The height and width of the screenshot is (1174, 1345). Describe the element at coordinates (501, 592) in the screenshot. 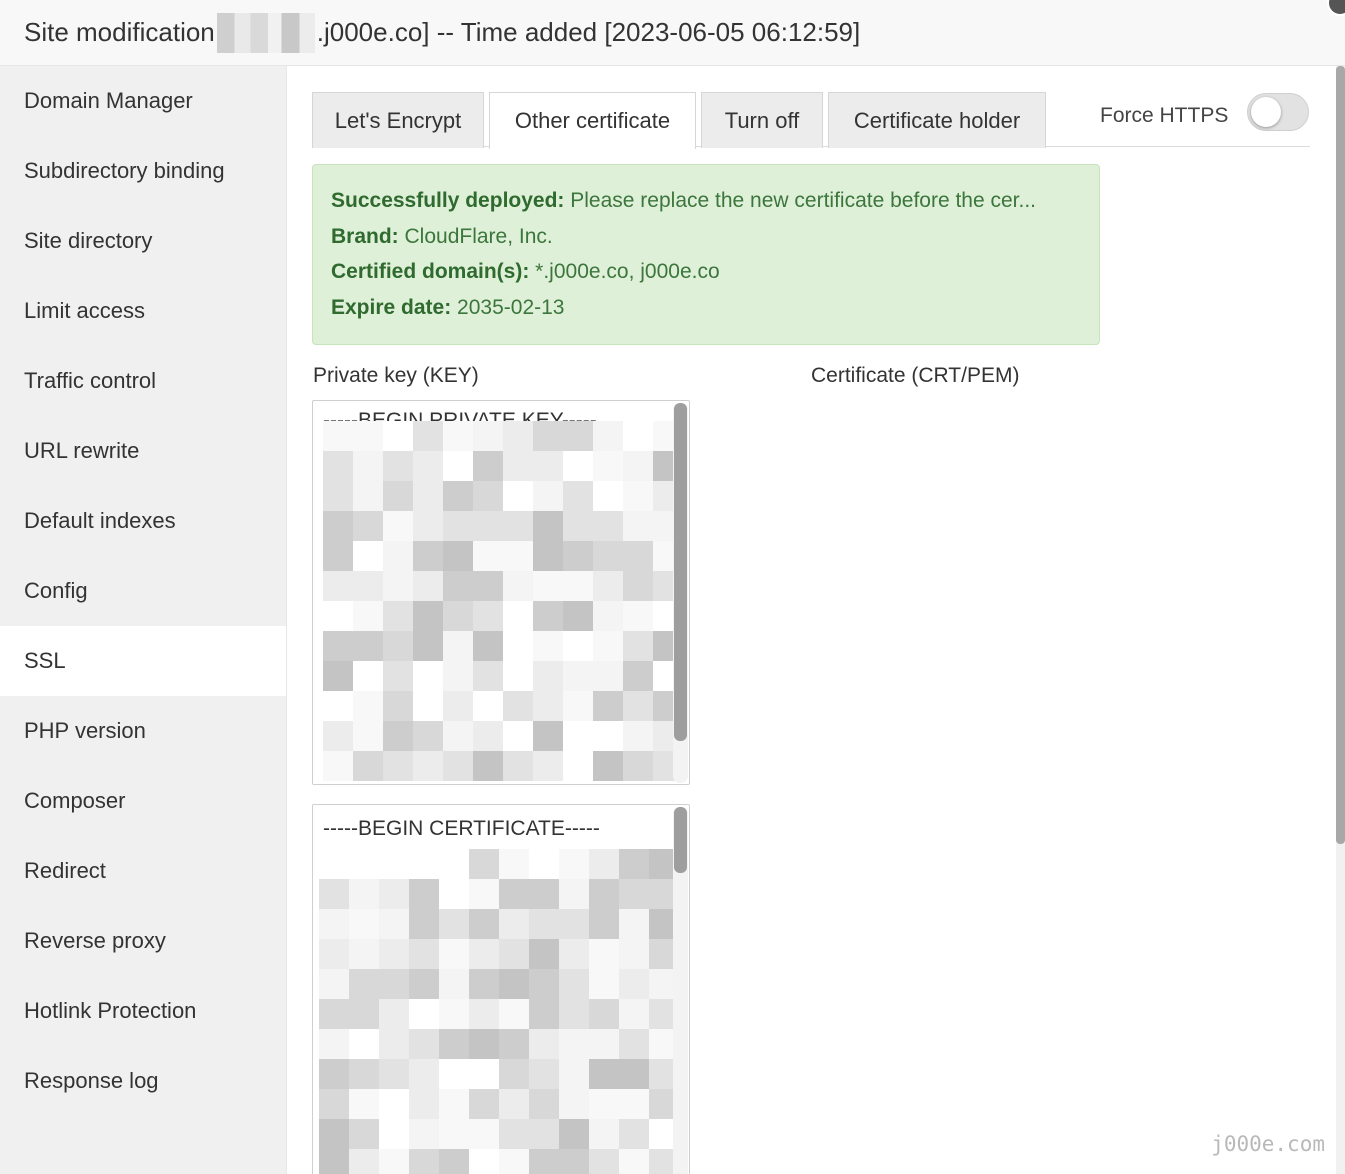

I see `private-key-textarea: -----BEGIN PRIVATE KEY-----` at that location.